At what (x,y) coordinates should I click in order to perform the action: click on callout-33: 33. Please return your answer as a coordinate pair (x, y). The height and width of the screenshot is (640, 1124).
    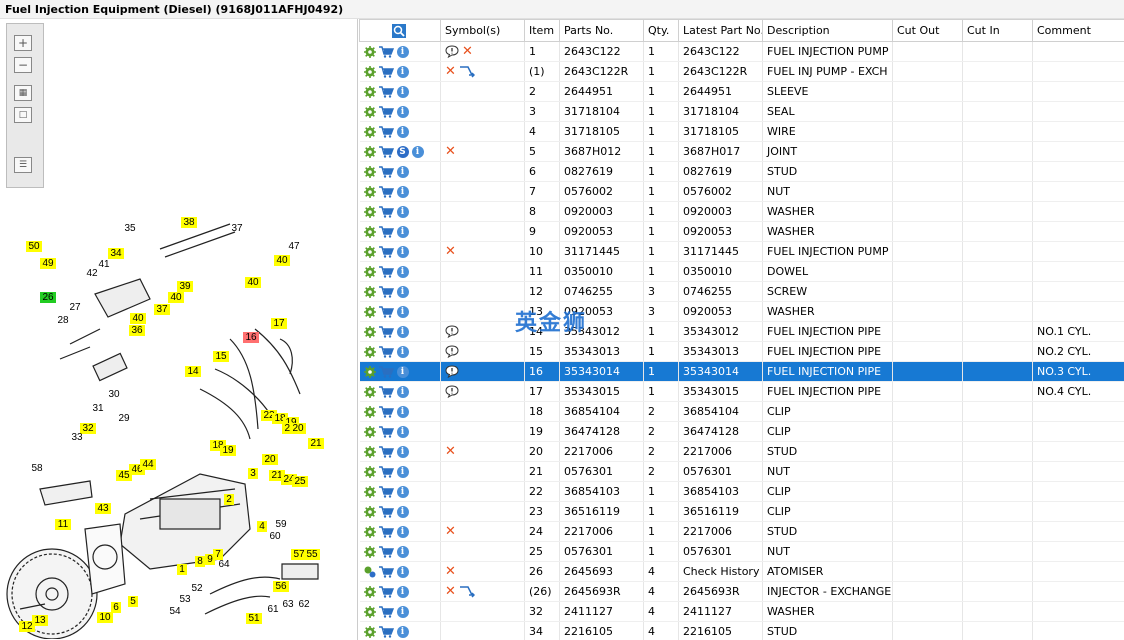
    Looking at the image, I should click on (77, 437).